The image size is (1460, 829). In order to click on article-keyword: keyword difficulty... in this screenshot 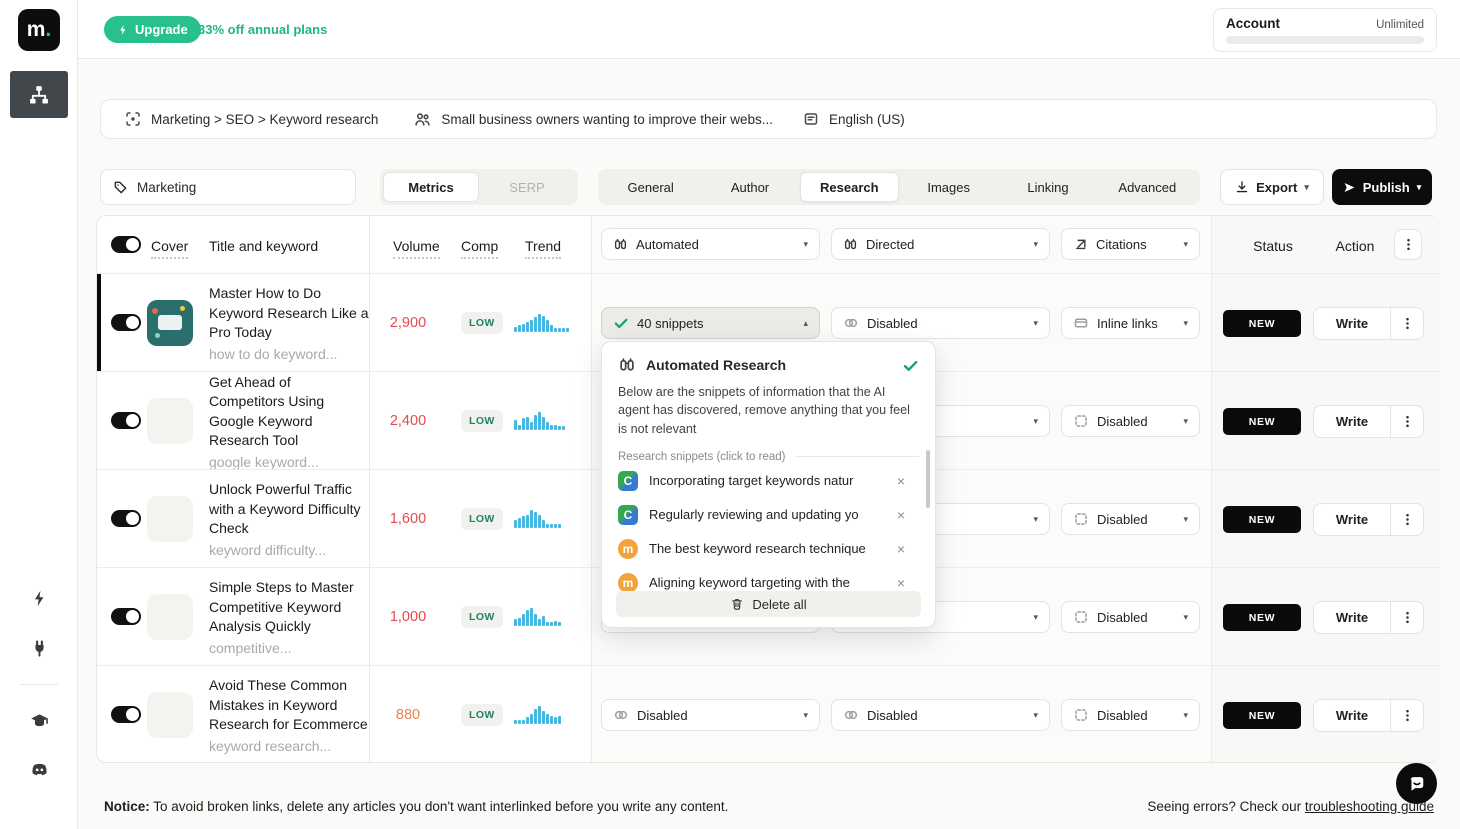, I will do `click(267, 549)`.